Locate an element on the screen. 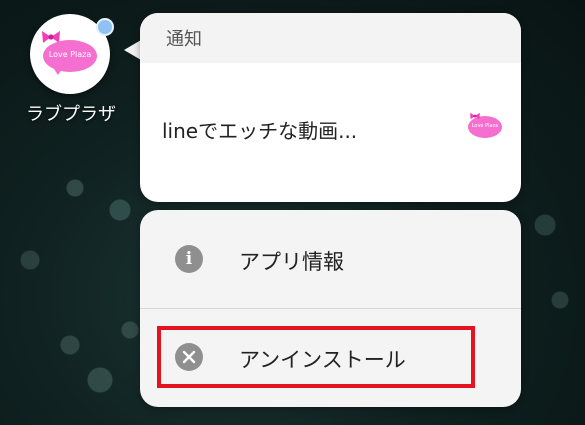 This screenshot has height=425, width=585. app-icon-container: Love Plaza is located at coordinates (73, 57).